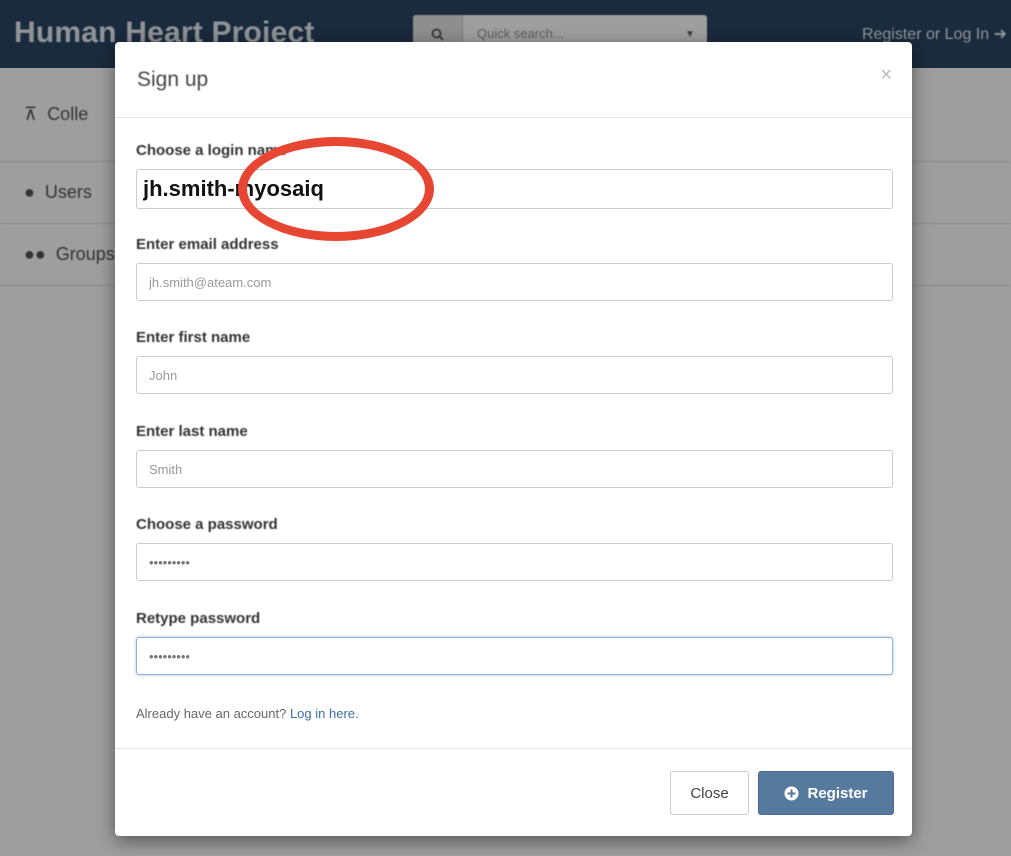 This screenshot has width=1011, height=856. I want to click on first-name-input, so click(514, 375).